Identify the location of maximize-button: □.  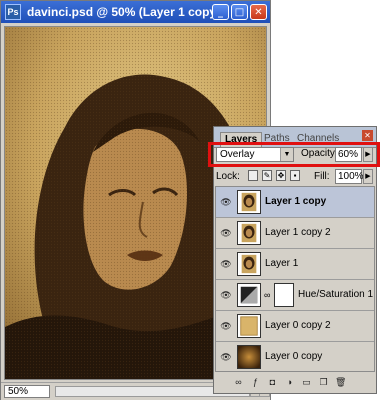
(239, 12).